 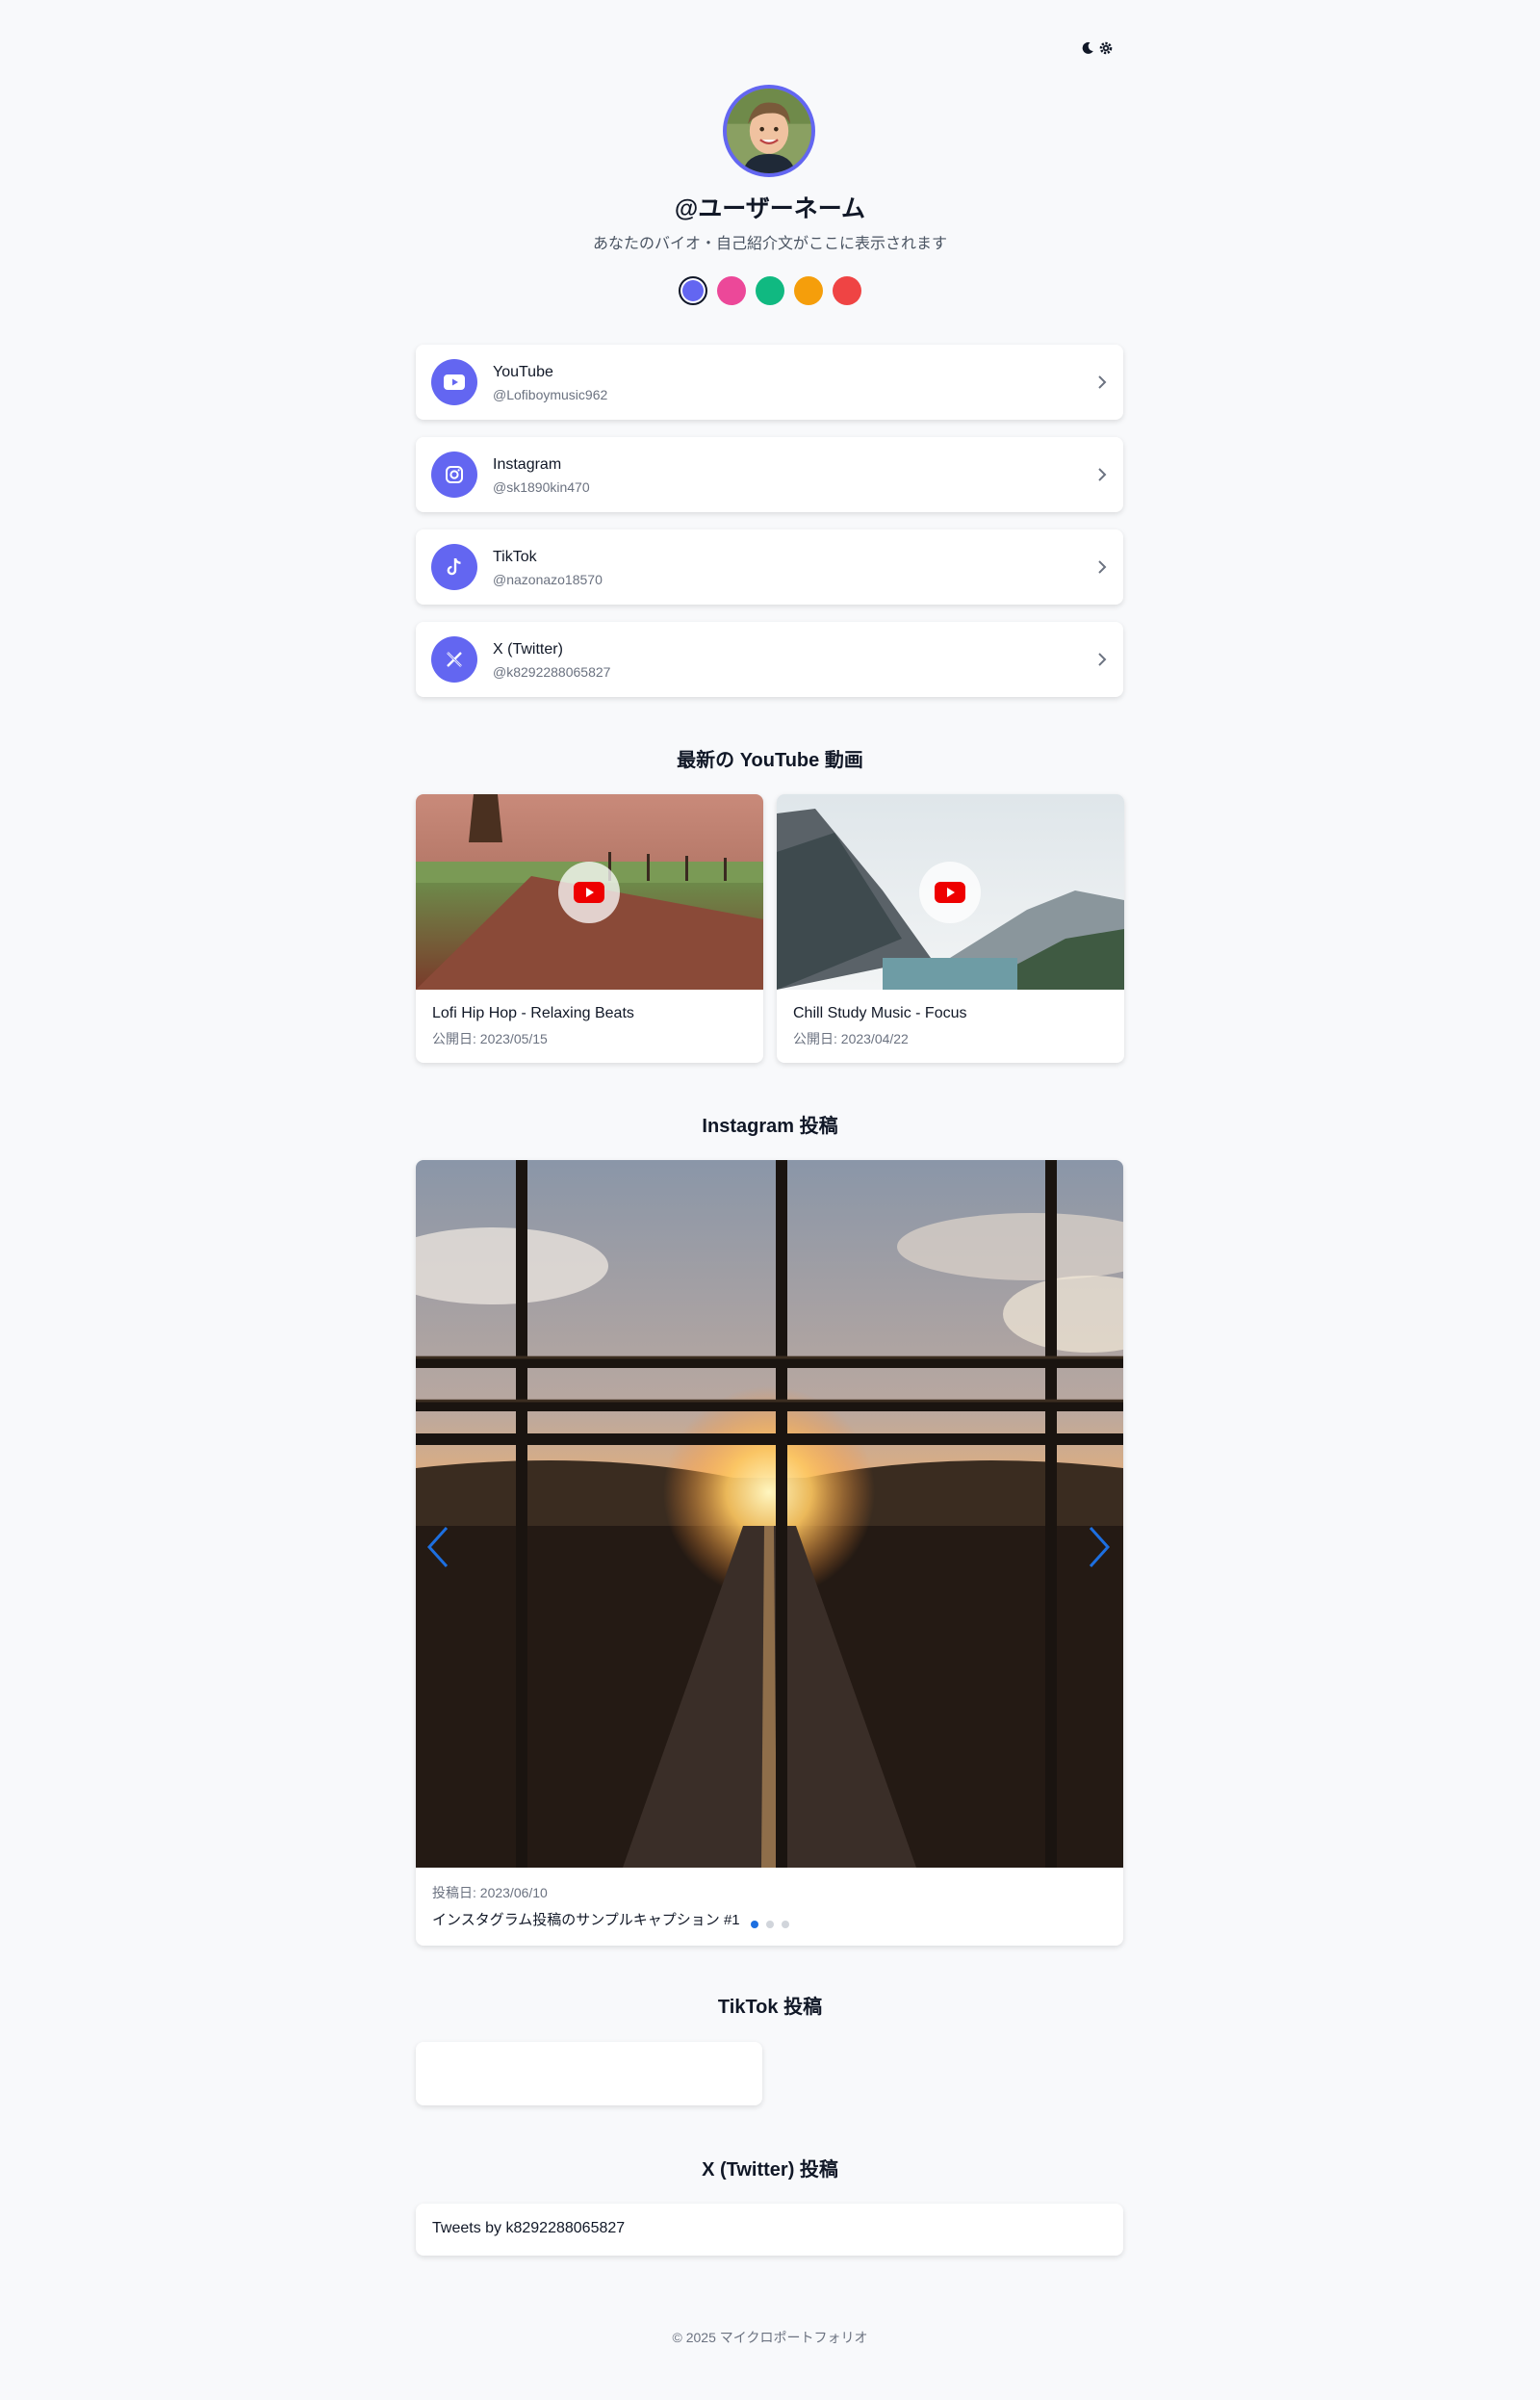 I want to click on link-card-instagram: Instagram @sk1890kin470, so click(x=769, y=474).